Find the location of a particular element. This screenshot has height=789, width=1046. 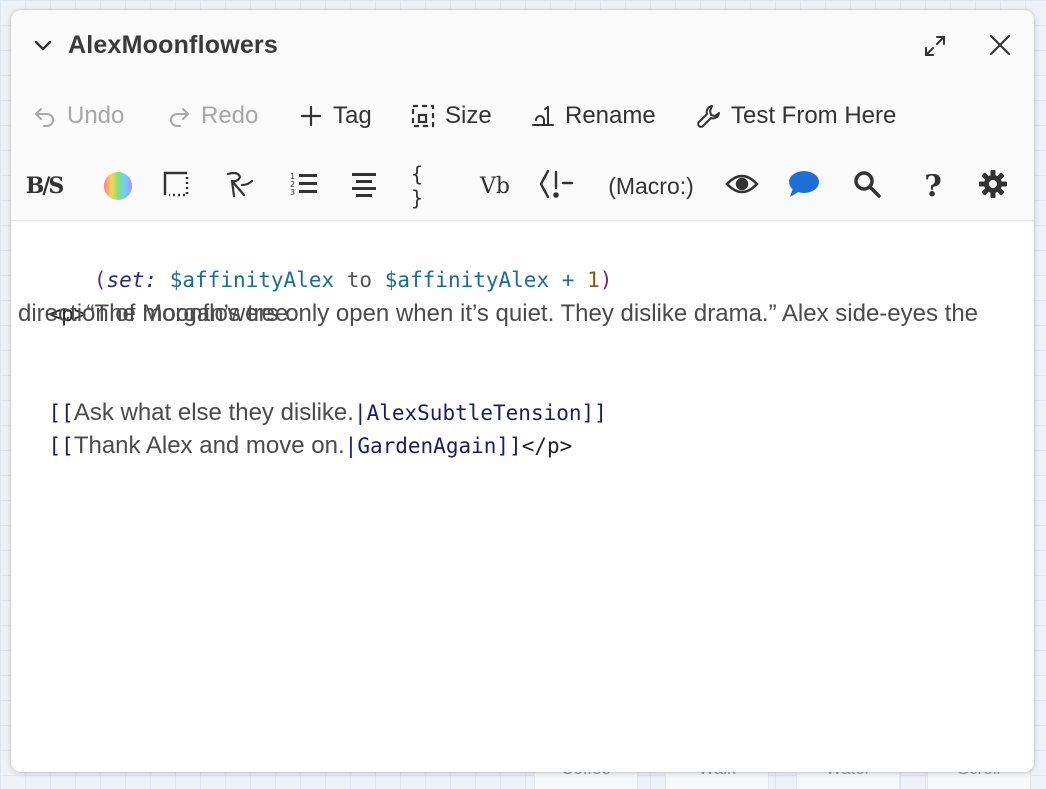

align-center-icon is located at coordinates (364, 186).